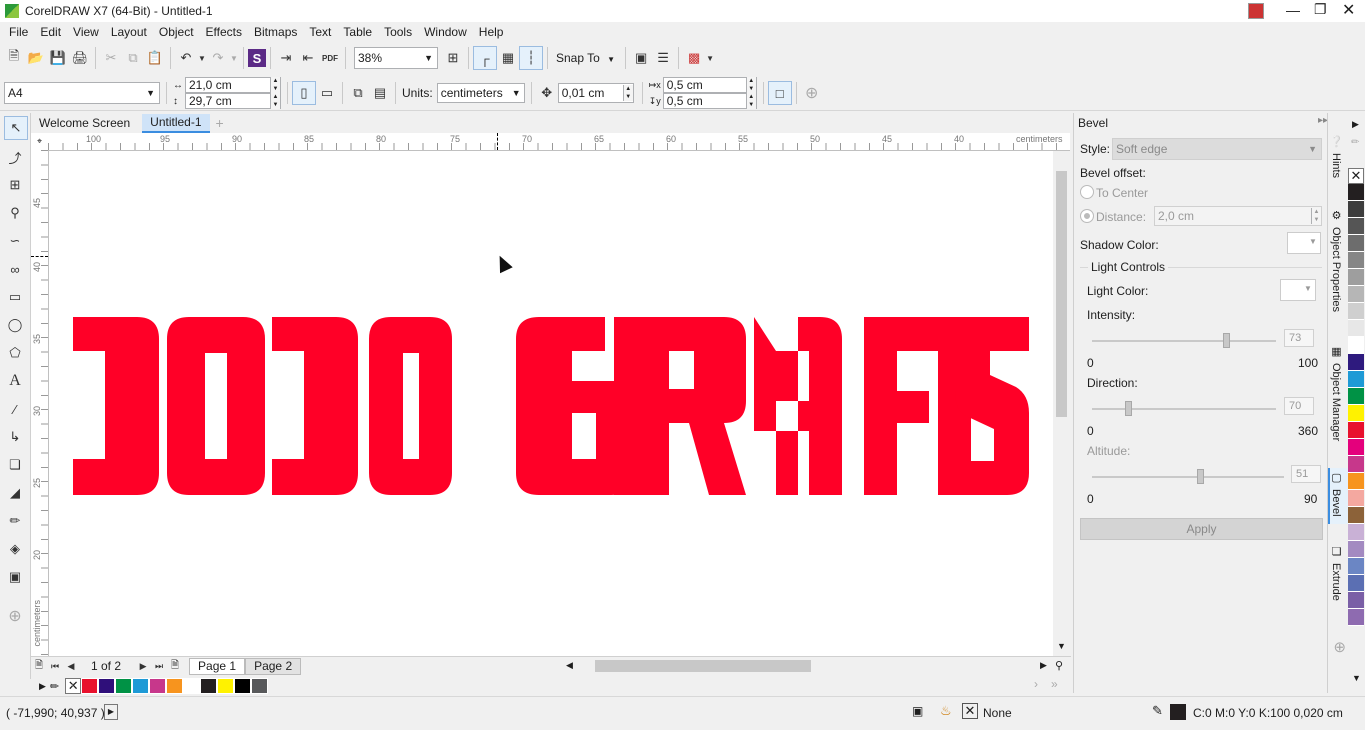 The image size is (1365, 730). What do you see at coordinates (15, 353) in the screenshot?
I see `polygon-tool-icon: ⬠` at bounding box center [15, 353].